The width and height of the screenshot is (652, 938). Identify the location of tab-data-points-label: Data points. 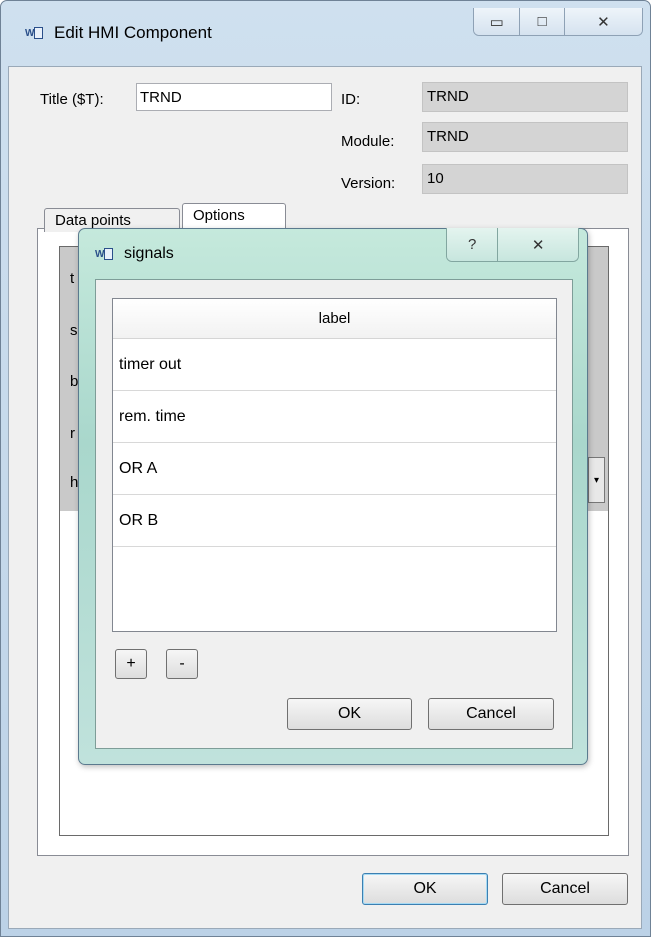
(93, 220).